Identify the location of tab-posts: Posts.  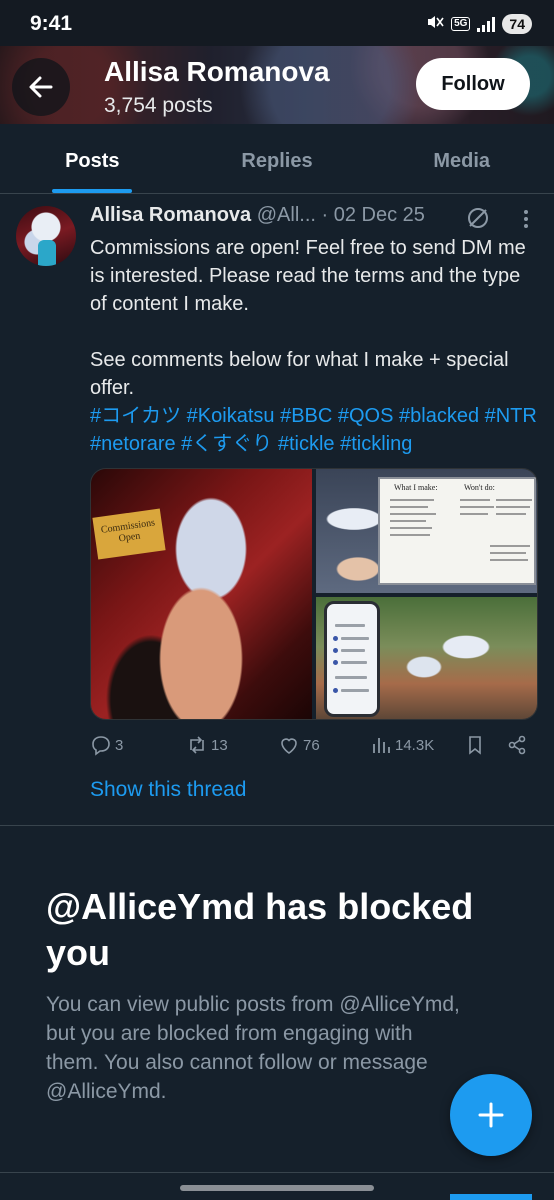
(92, 158).